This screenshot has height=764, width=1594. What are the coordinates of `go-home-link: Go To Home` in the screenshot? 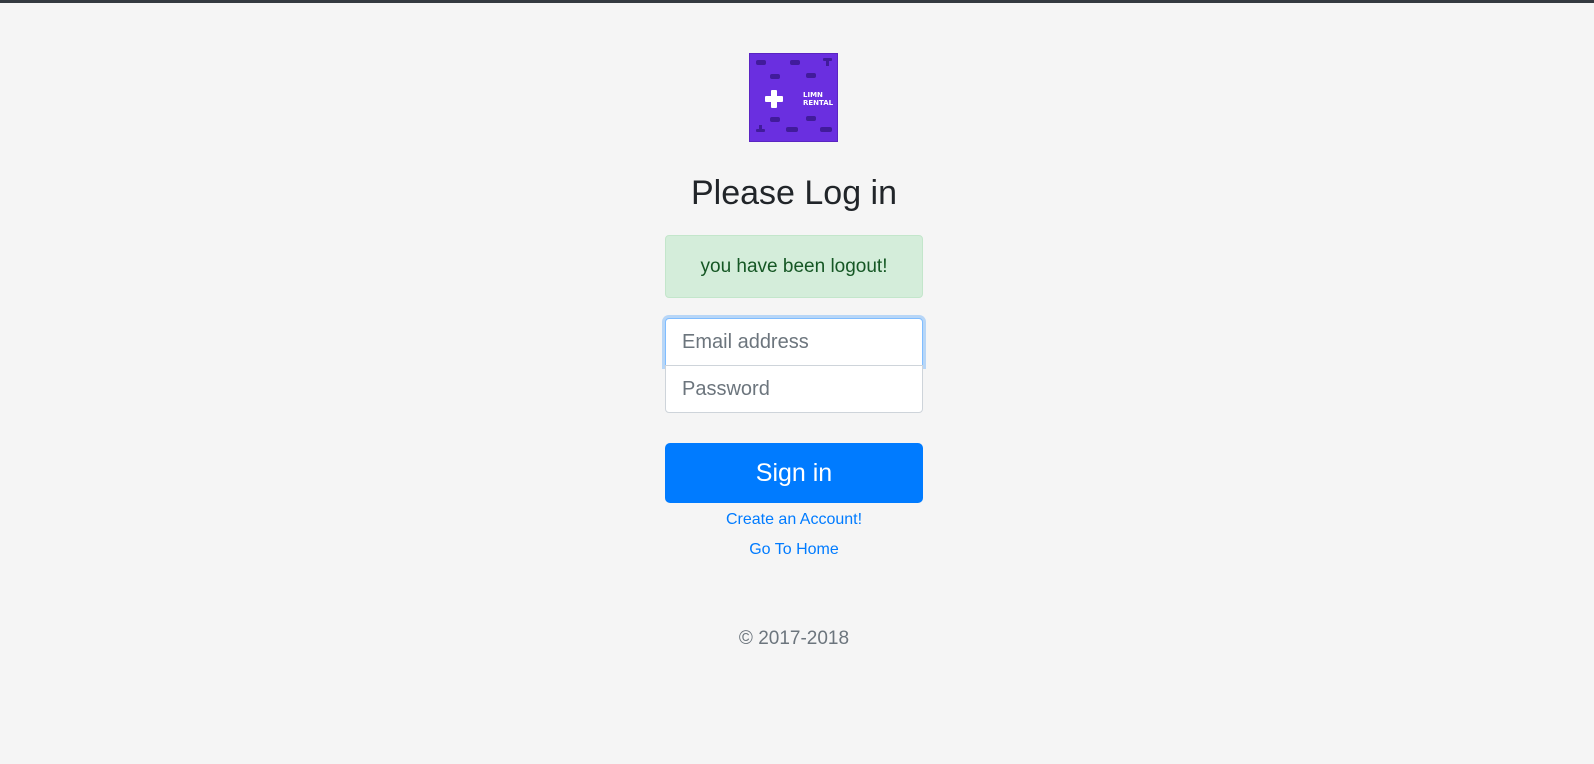 It's located at (794, 550).